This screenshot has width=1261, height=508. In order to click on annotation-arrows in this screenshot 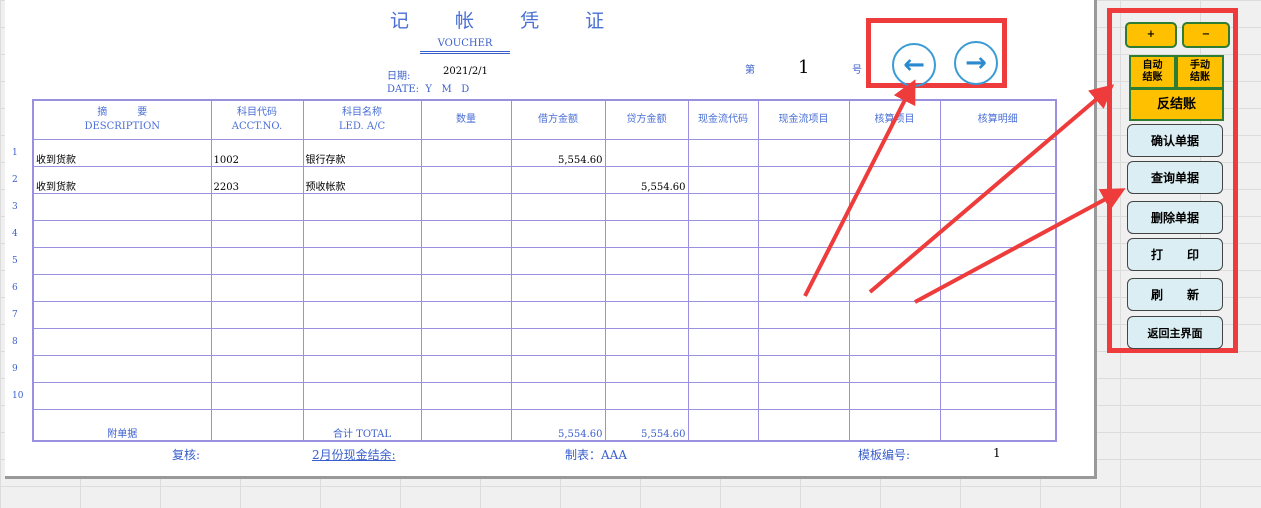, I will do `click(964, 191)`.